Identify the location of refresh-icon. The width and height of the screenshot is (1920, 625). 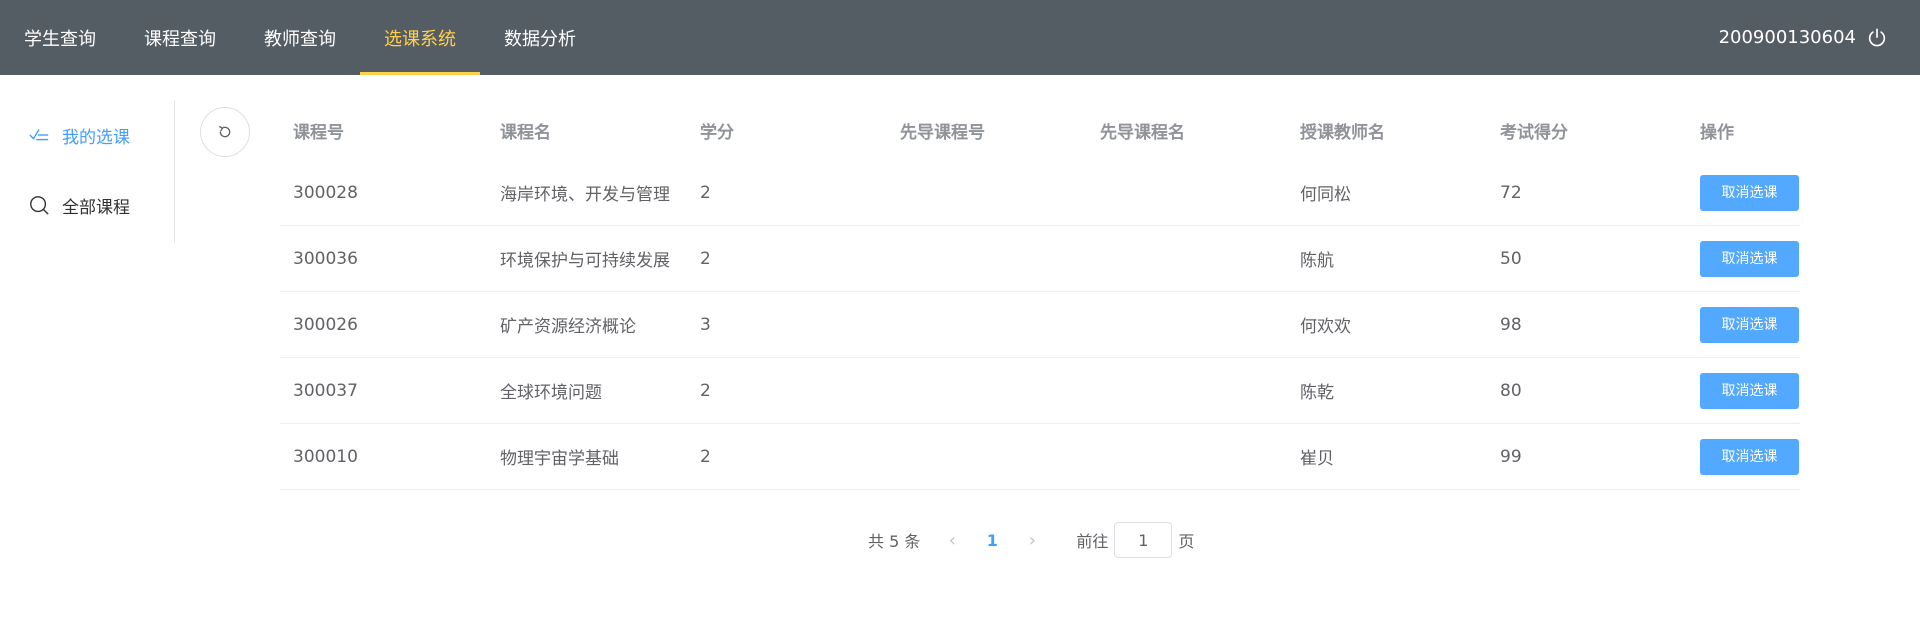
(225, 132).